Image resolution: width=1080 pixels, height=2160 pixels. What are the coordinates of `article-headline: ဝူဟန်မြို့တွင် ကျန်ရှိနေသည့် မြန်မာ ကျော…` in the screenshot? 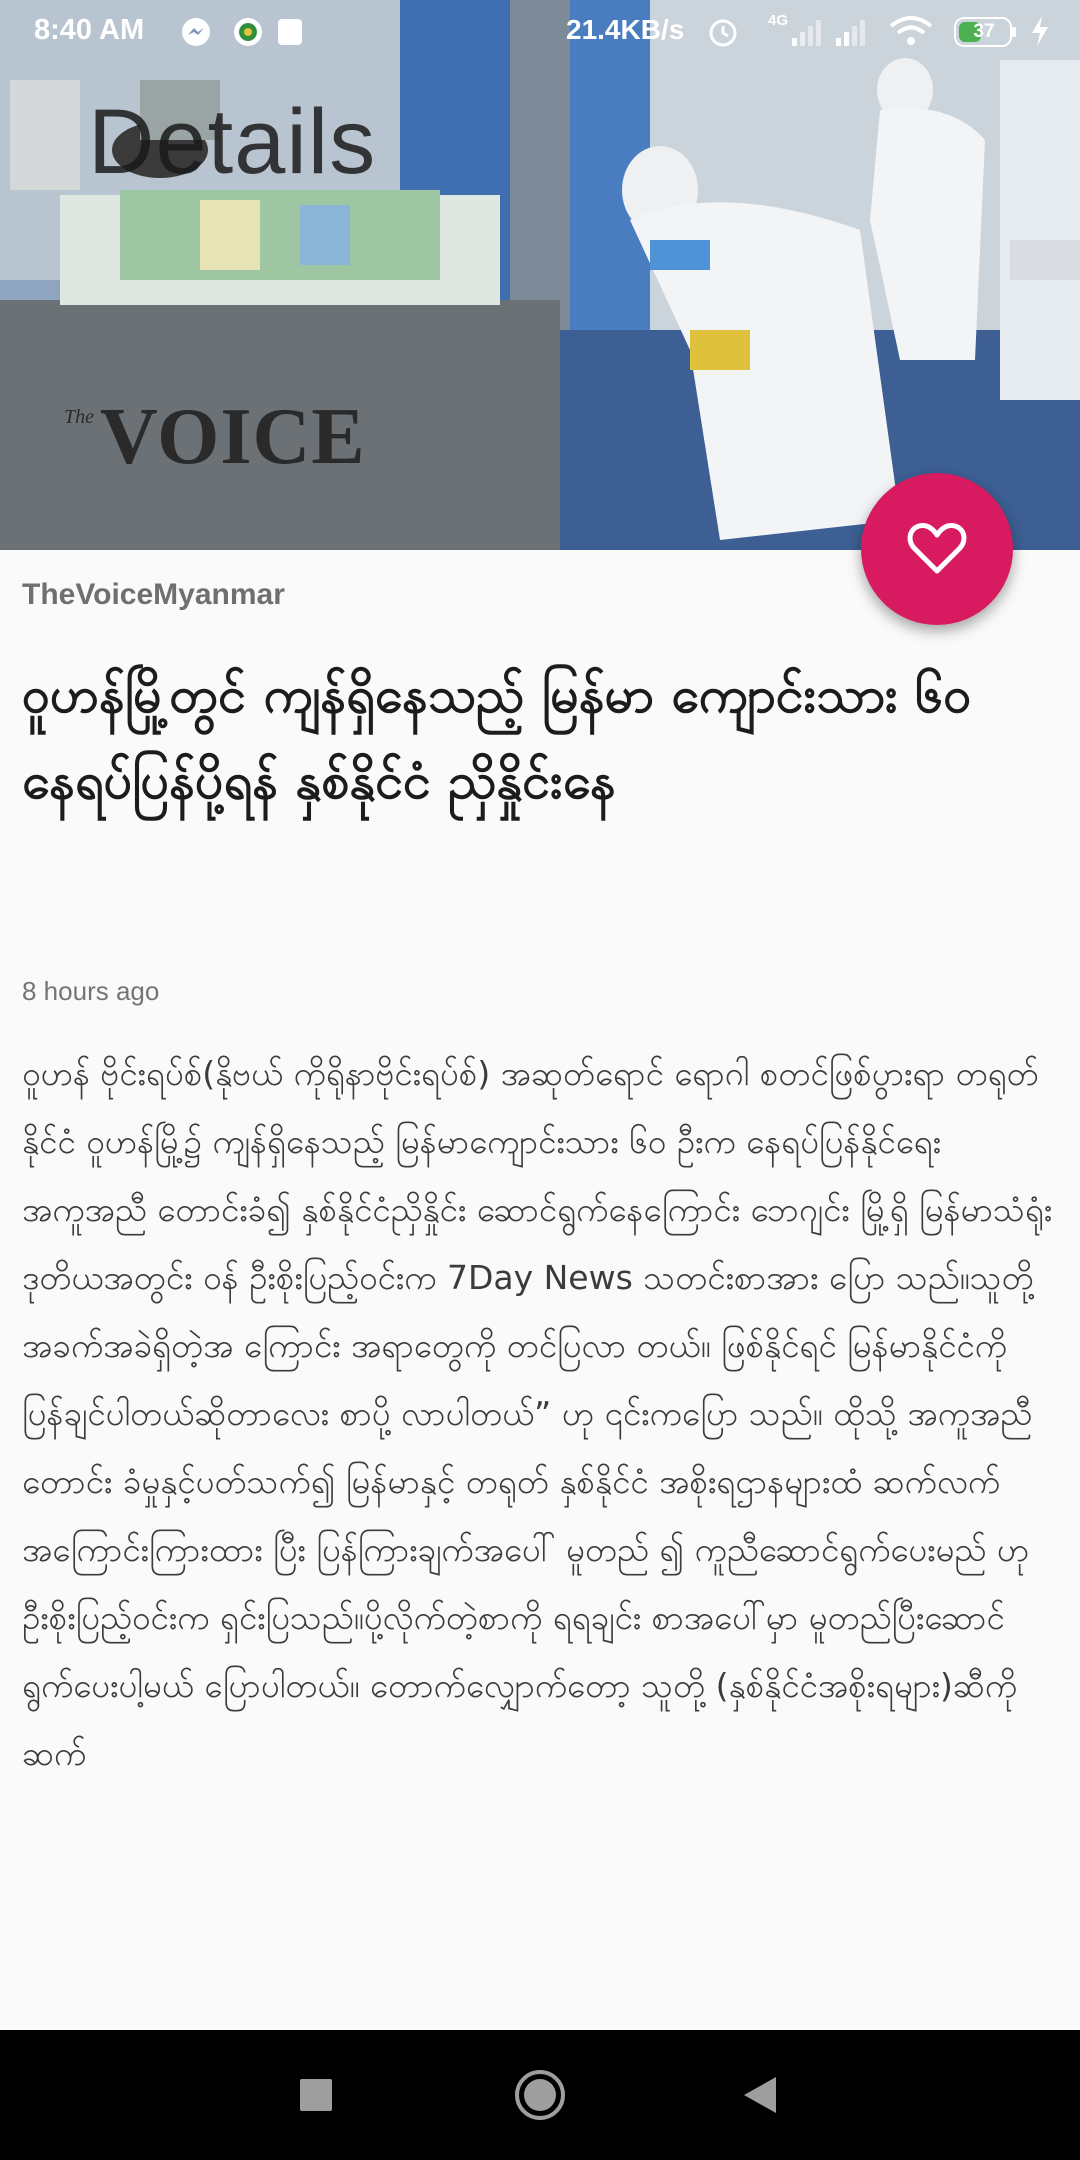 It's located at (497, 738).